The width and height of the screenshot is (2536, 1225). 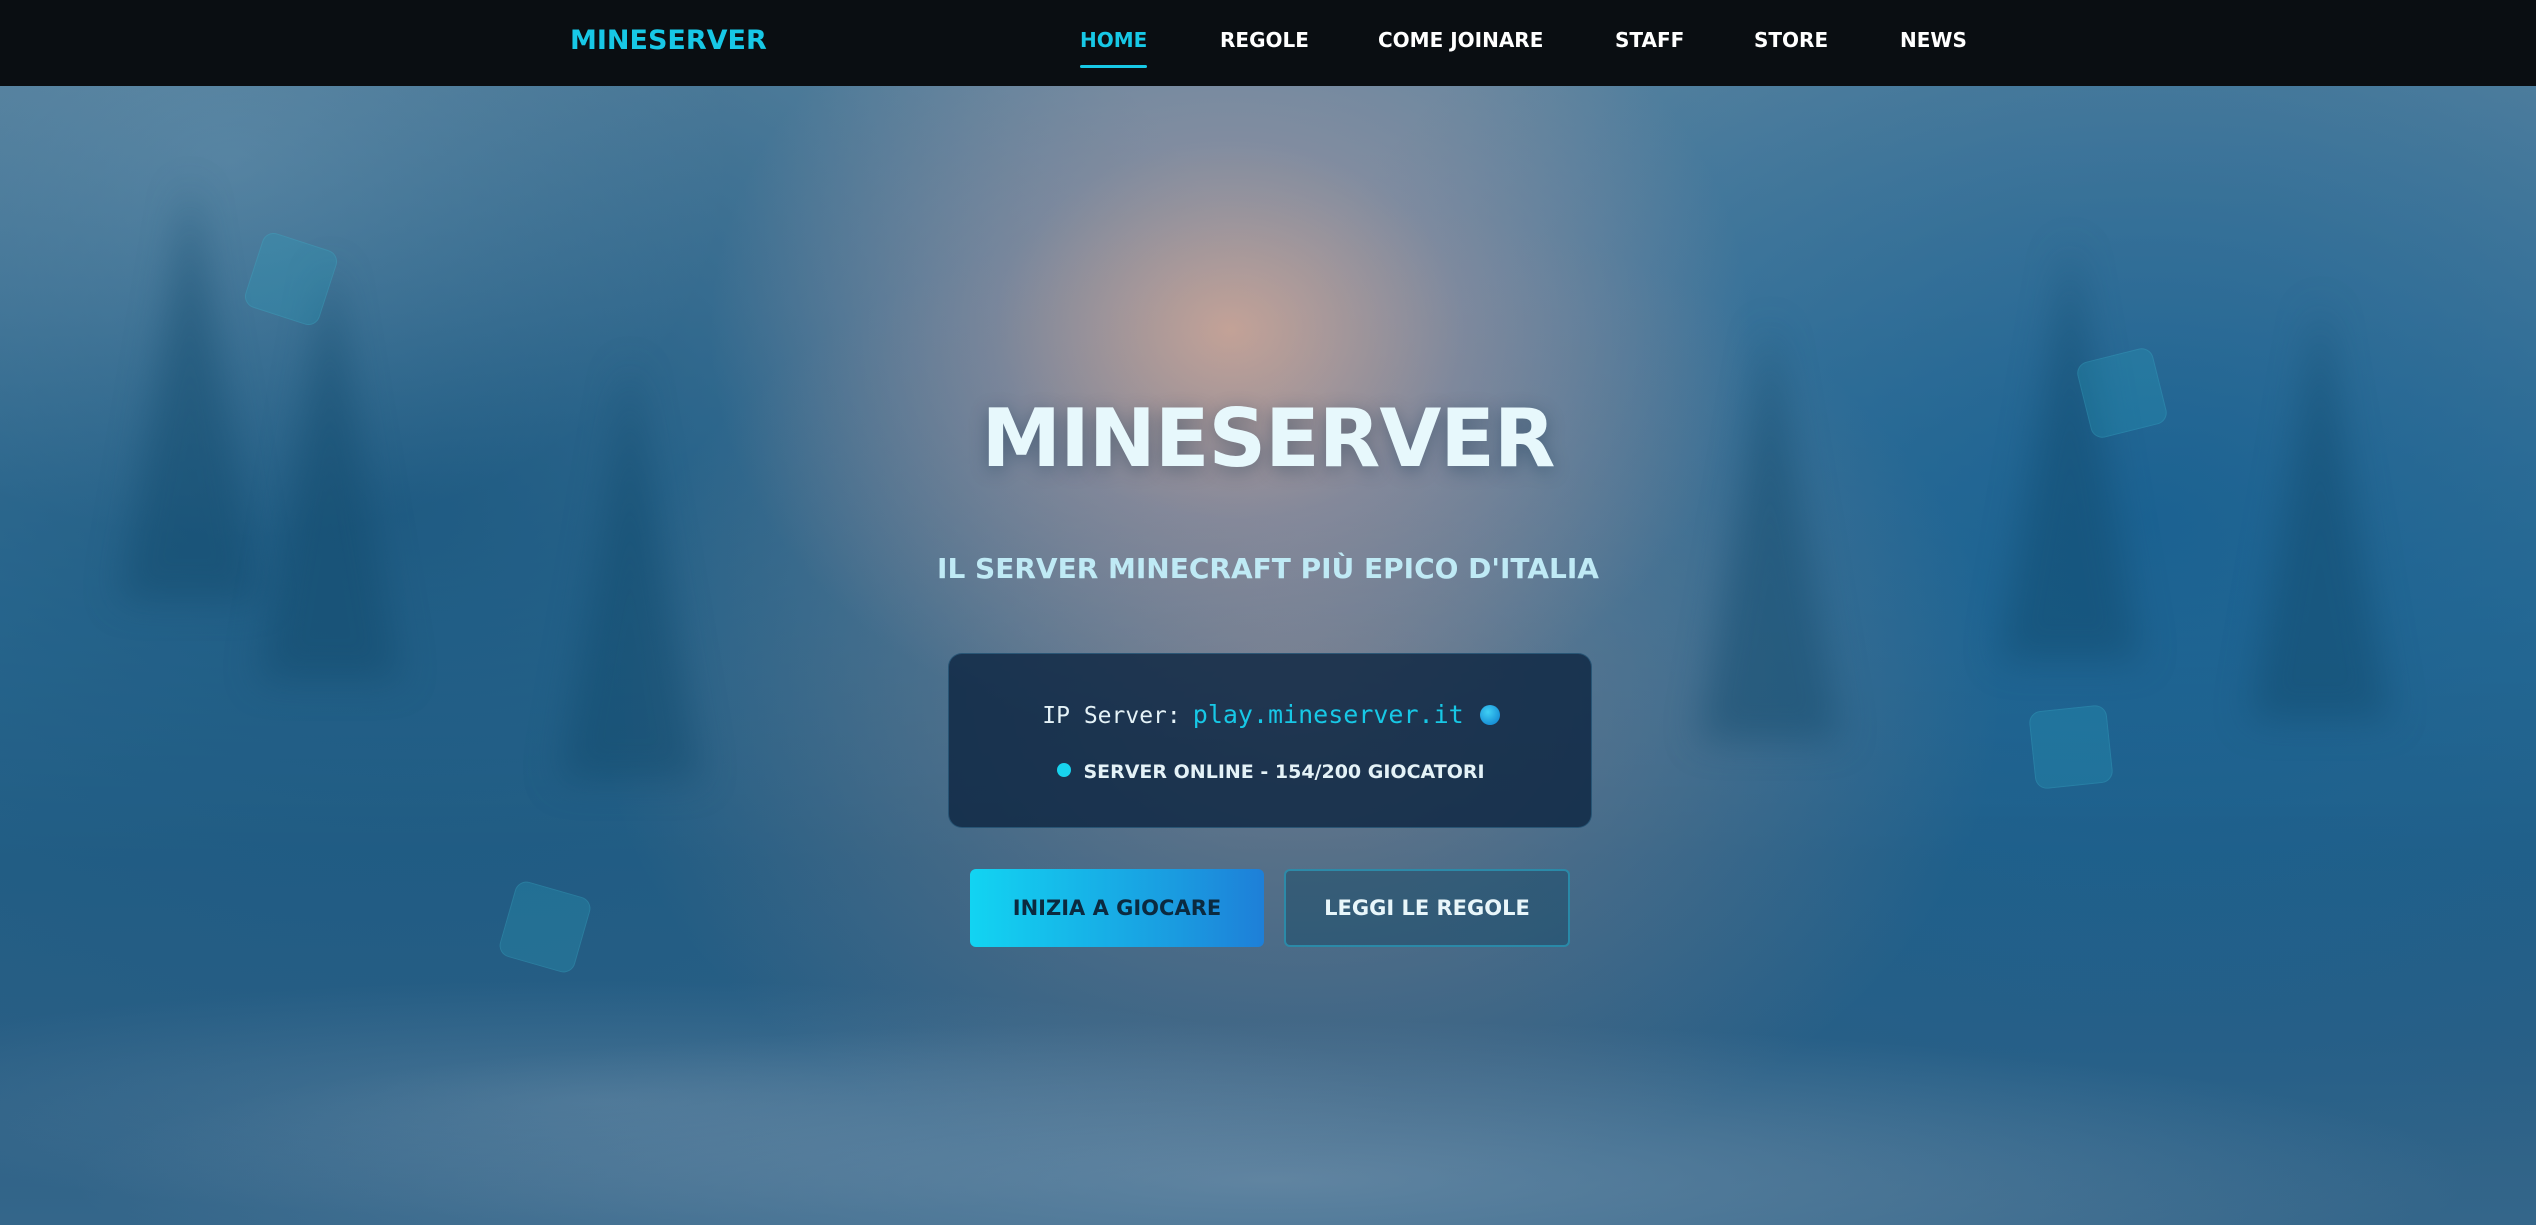 I want to click on nav-link-staff: STAFF, so click(x=1649, y=40).